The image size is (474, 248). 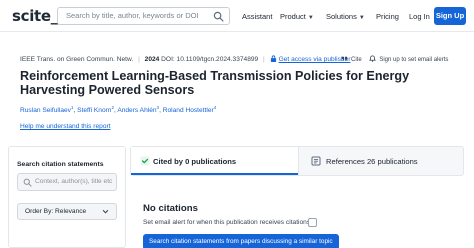 I want to click on tab-cited-by: Cited by 0 publications, so click(x=214, y=161).